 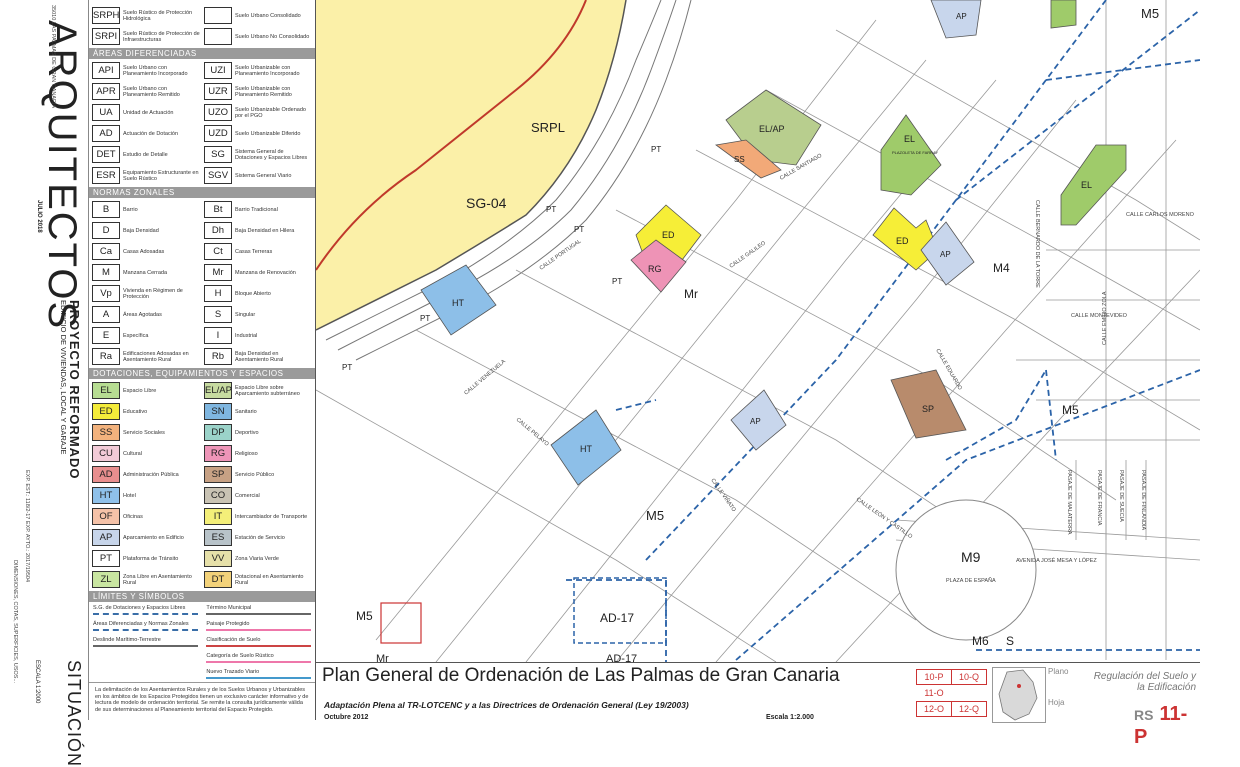 I want to click on sheet-index: 10-P 10-Q 11-O 12-O 12-Q, so click(x=951, y=695).